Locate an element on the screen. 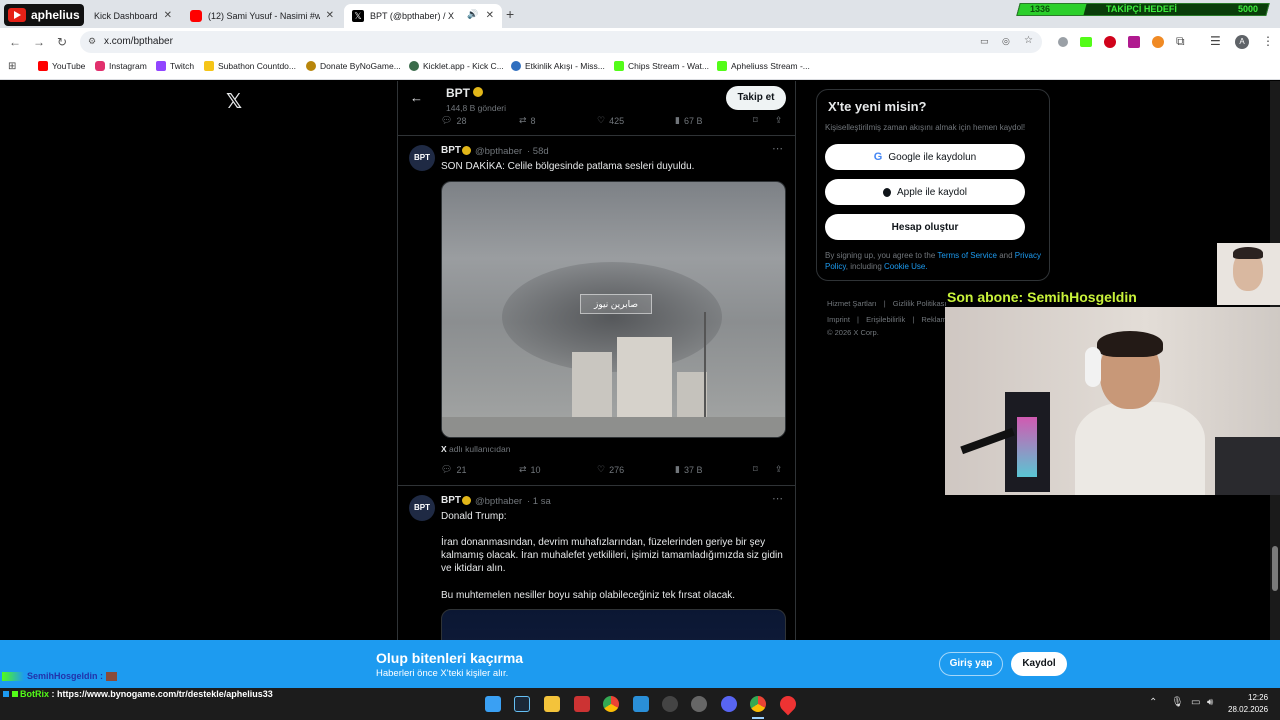  tab-x-bpthaber: 𝕏 BPT (@bpthaber) / X 🔊 ✕ is located at coordinates (423, 16).